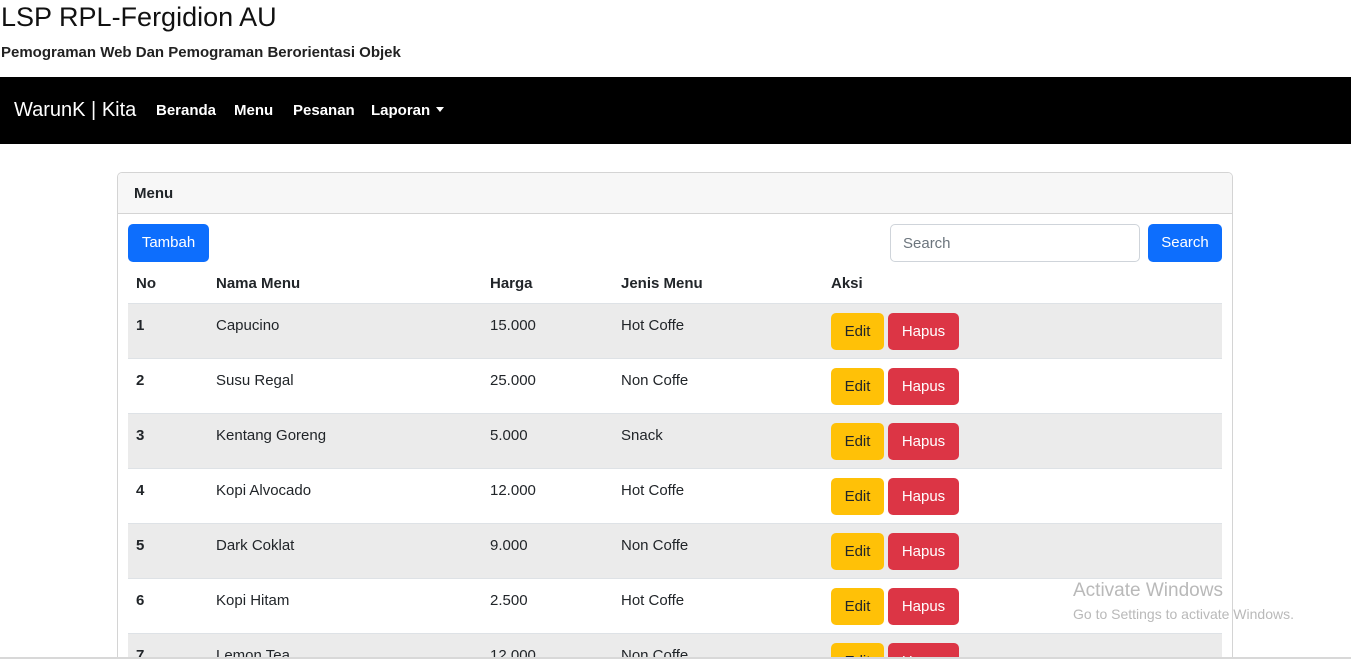 This screenshot has height=659, width=1351. What do you see at coordinates (662, 284) in the screenshot?
I see `column-header-jenis: Jenis Menu` at bounding box center [662, 284].